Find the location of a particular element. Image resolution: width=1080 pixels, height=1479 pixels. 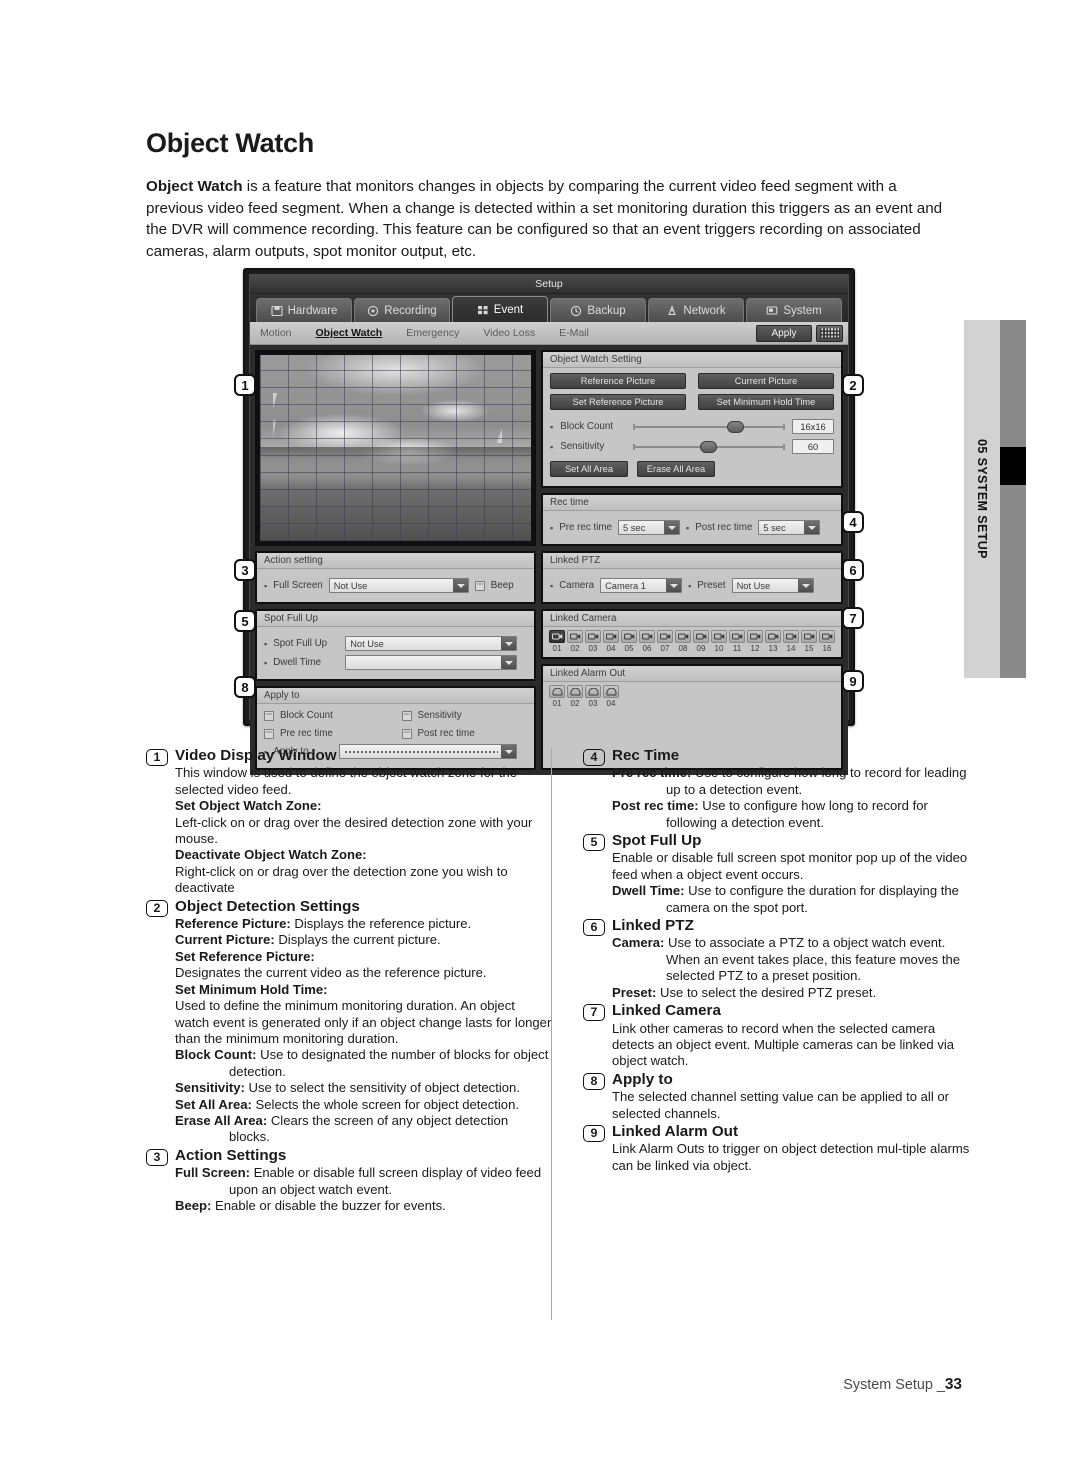

channel-number: 06 is located at coordinates (647, 648).